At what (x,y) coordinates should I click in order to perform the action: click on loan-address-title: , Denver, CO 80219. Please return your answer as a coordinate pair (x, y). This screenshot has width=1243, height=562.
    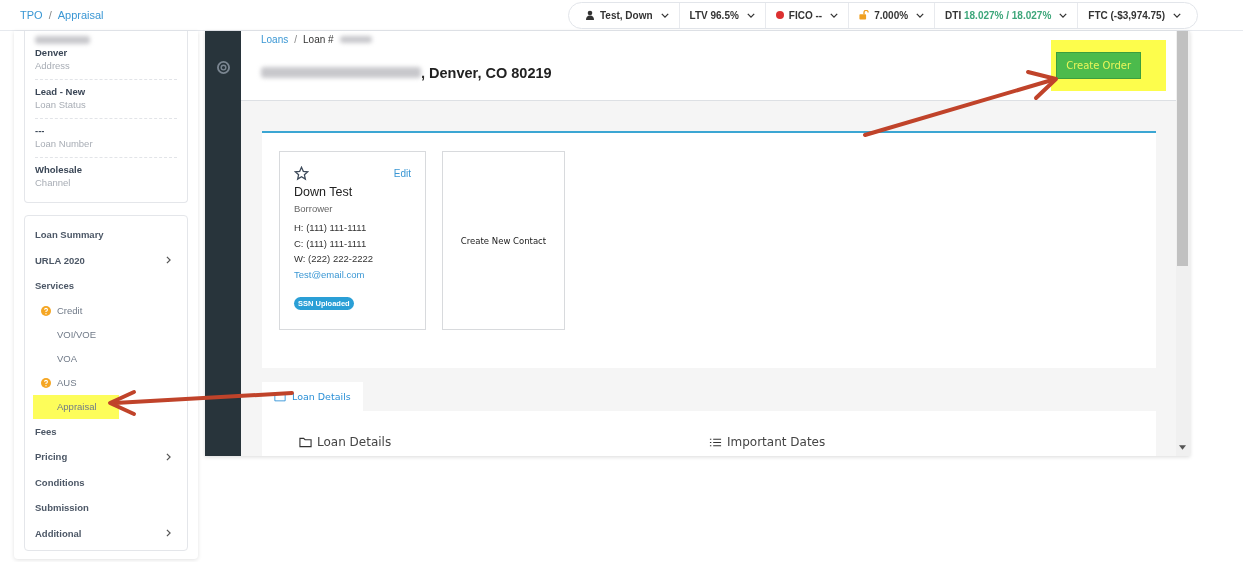
    Looking at the image, I should click on (486, 72).